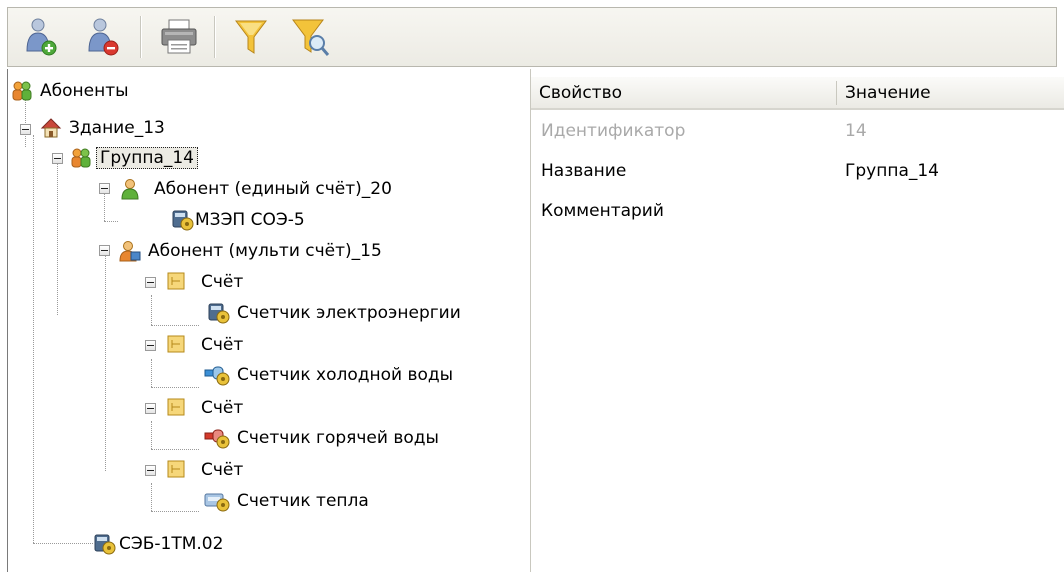 Image resolution: width=1064 pixels, height=572 pixels. I want to click on property-row-comment: Комментарий, so click(797, 211).